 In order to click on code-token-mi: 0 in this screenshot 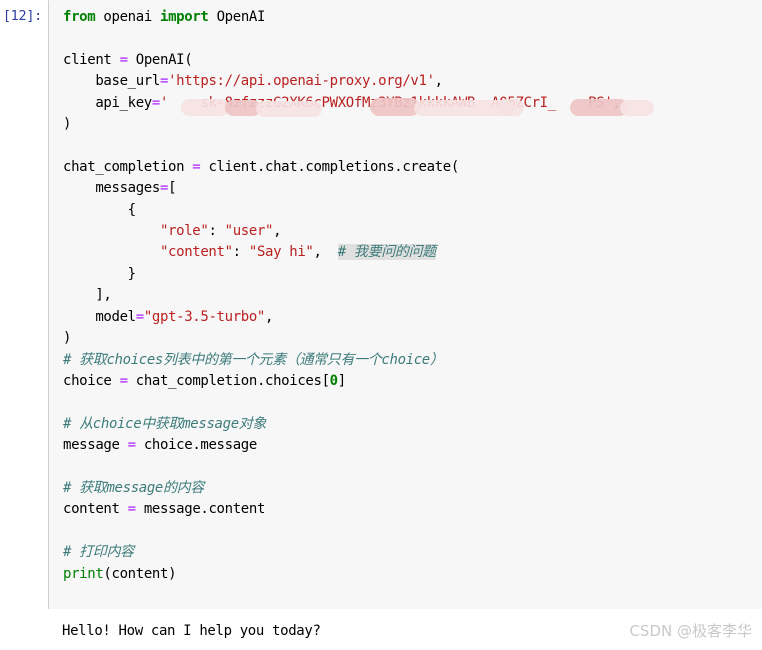, I will do `click(333, 380)`.